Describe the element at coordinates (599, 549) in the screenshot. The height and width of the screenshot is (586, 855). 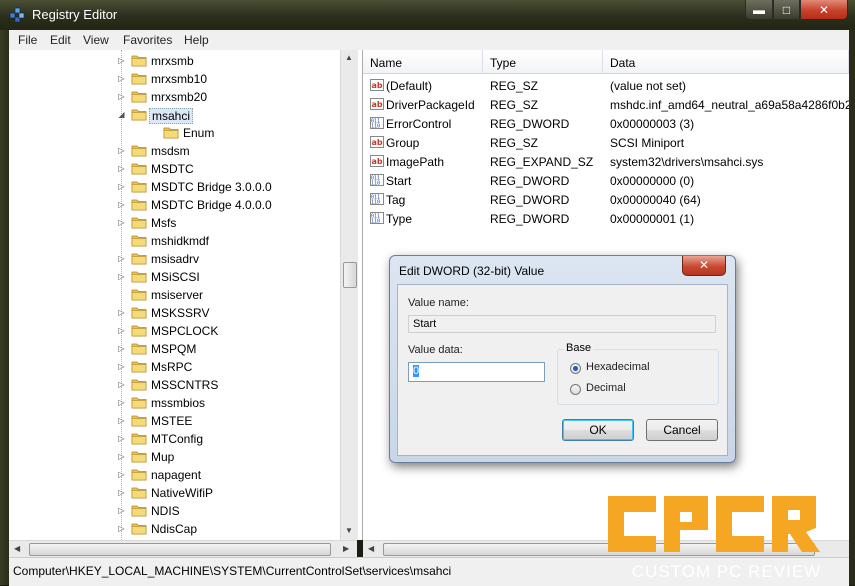
I see `values-hscroll-thumb` at that location.